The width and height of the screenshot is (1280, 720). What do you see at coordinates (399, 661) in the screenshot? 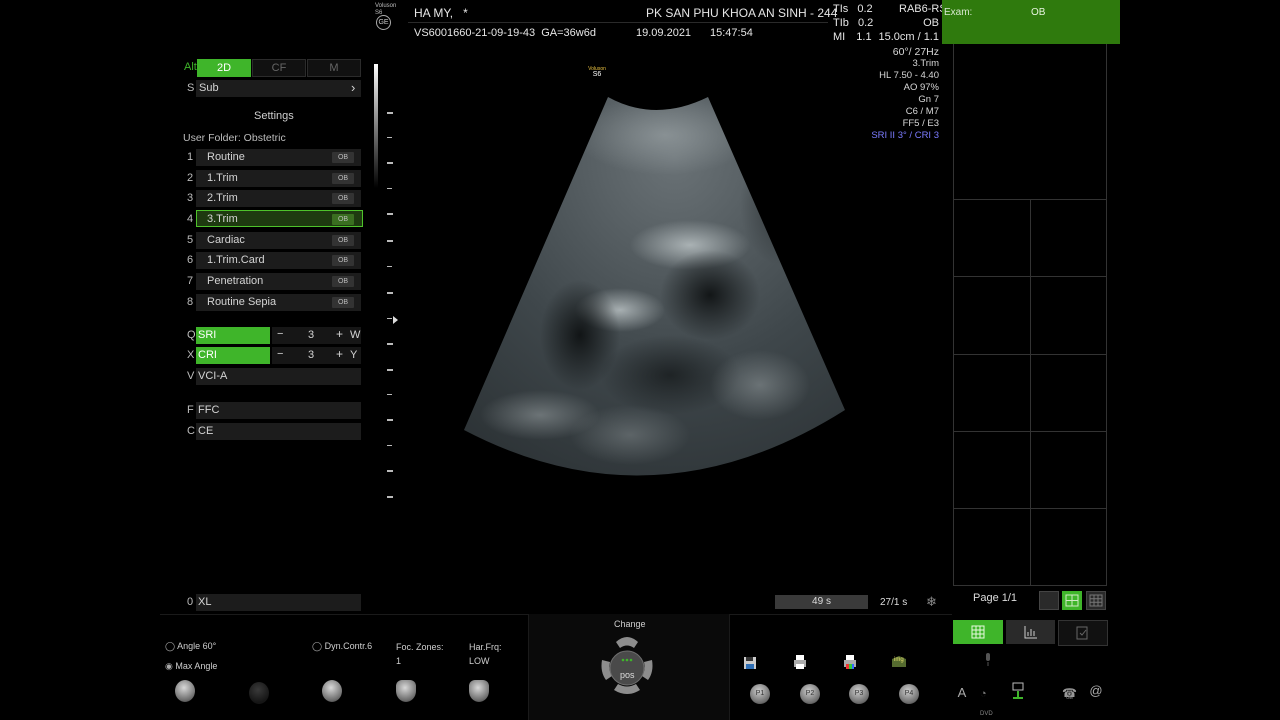
I see `foc-zones-value: 1` at bounding box center [399, 661].